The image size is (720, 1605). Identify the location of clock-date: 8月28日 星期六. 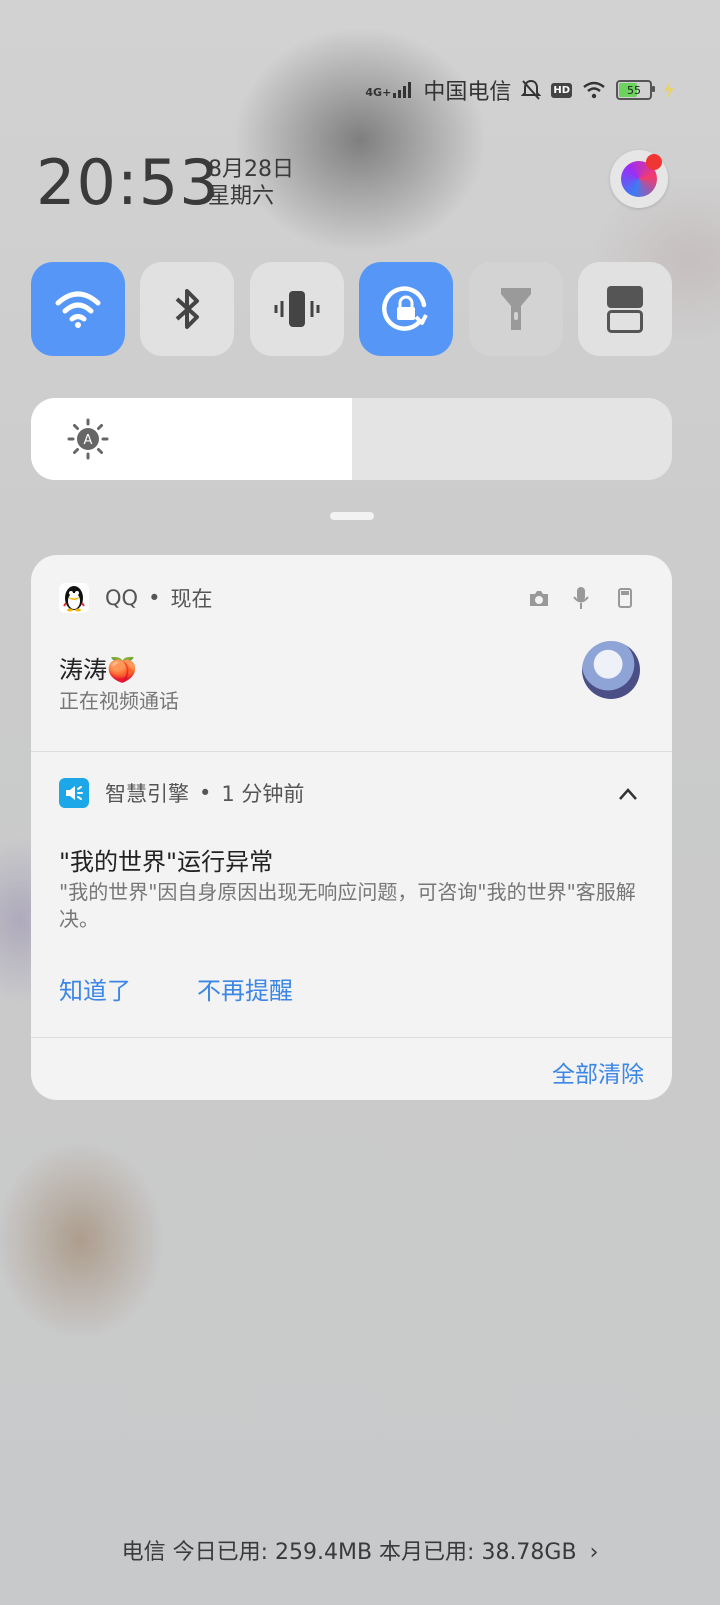
(251, 183).